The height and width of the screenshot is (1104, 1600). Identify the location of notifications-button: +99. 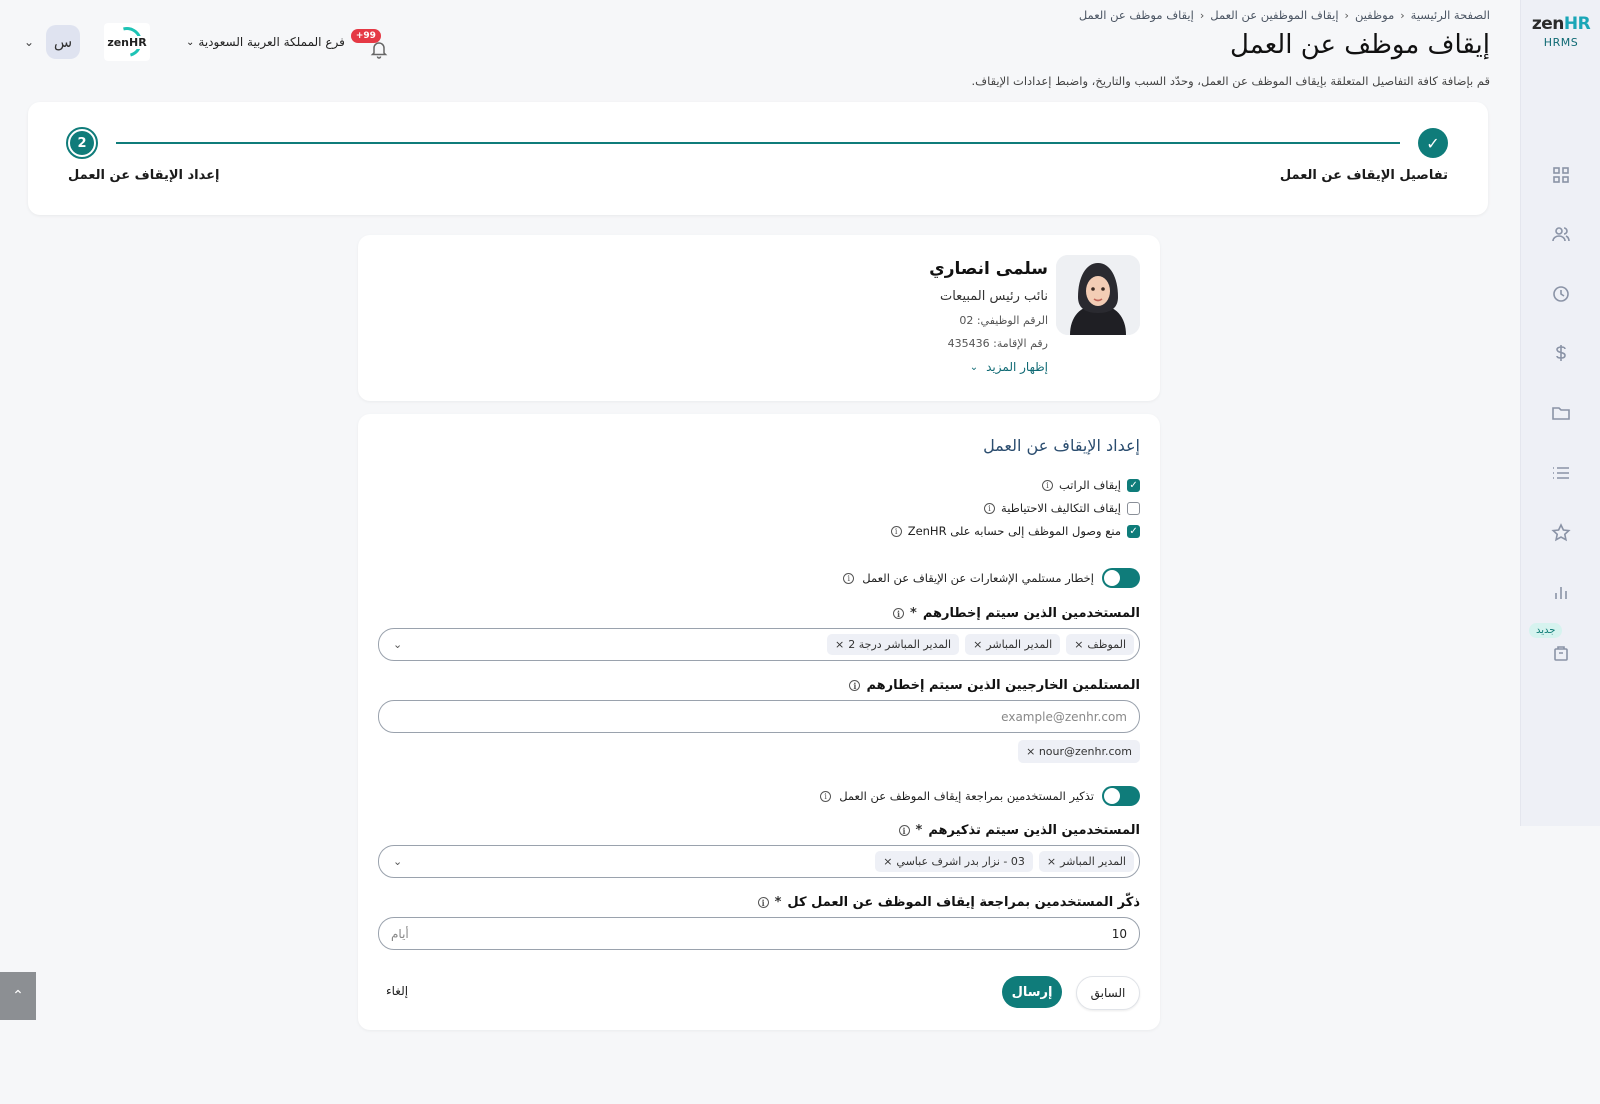
(369, 44).